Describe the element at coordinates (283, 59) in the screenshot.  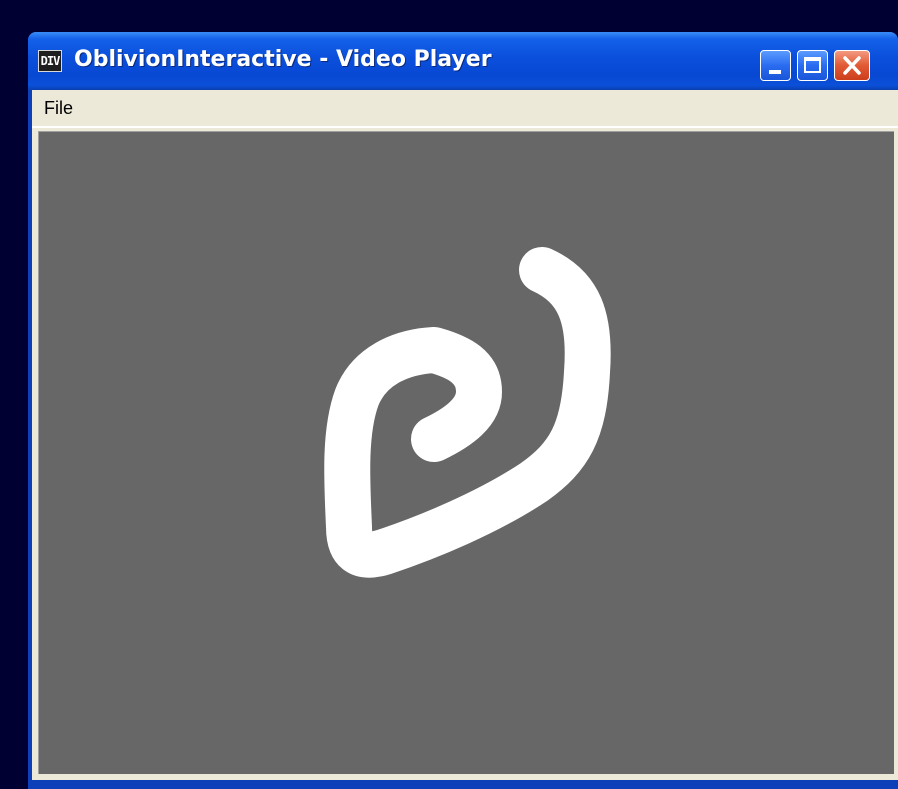
I see `window-title: OblivionInteractive - Video Player` at that location.